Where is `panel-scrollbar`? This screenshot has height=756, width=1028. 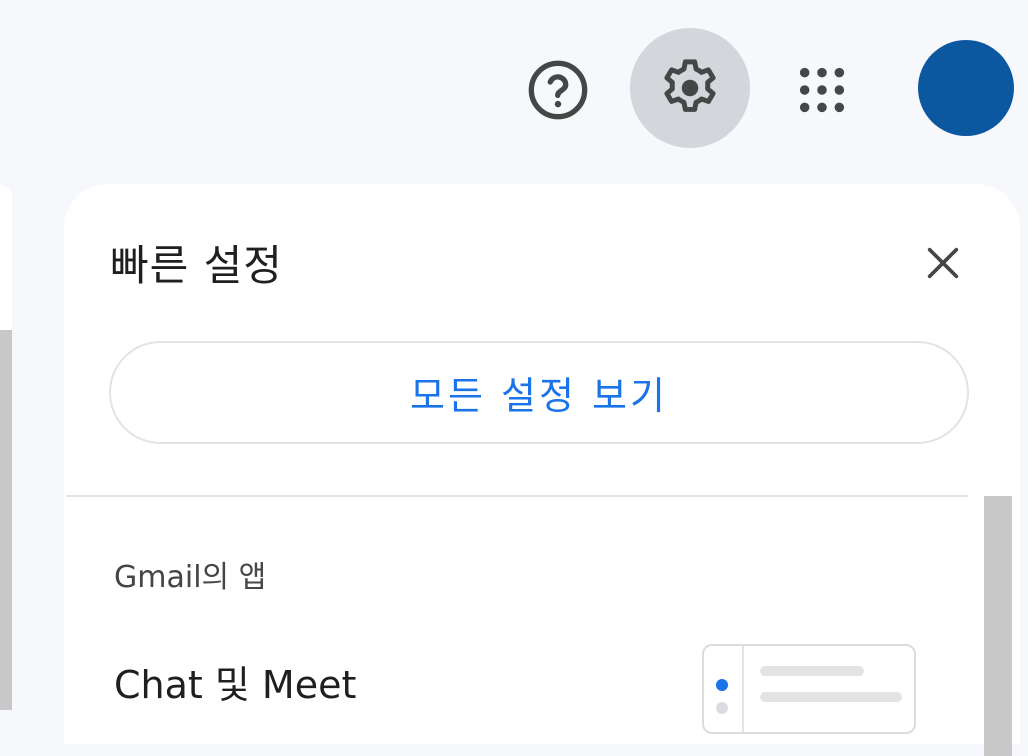
panel-scrollbar is located at coordinates (998, 626).